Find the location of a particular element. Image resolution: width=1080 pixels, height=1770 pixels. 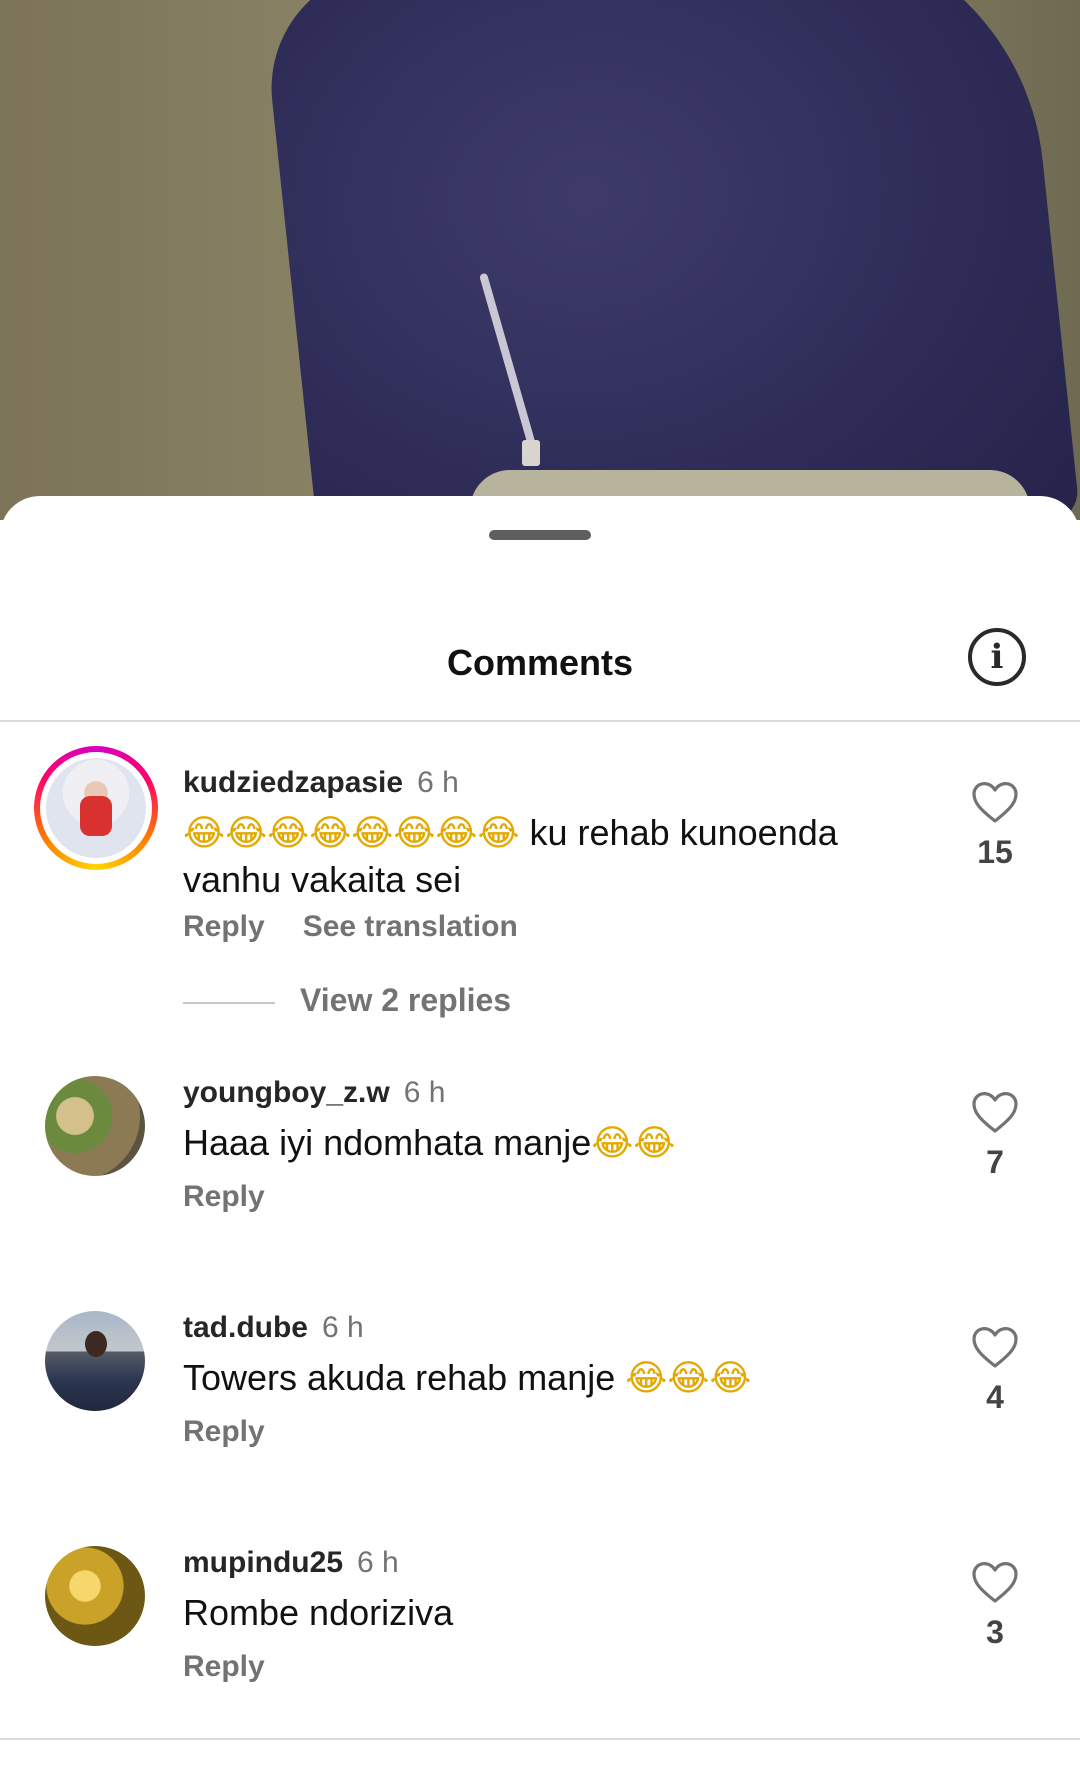

comment-text: Rombe ndoriziva is located at coordinates (543, 1613).